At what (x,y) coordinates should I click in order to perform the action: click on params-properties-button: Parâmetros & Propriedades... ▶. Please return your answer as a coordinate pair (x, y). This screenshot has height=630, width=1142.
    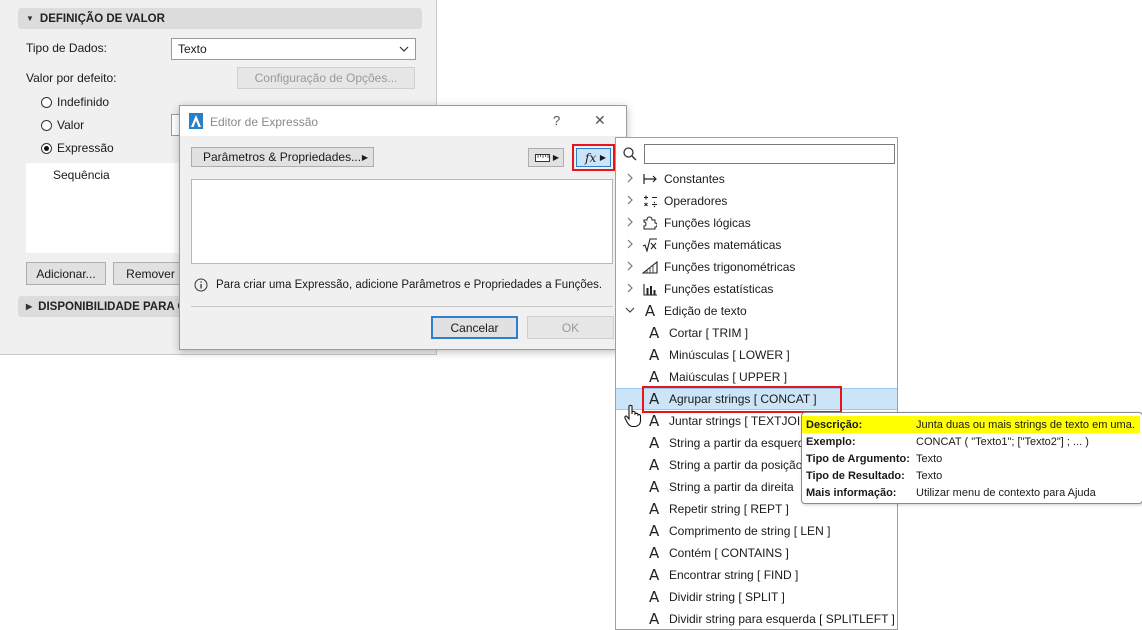
    Looking at the image, I should click on (282, 157).